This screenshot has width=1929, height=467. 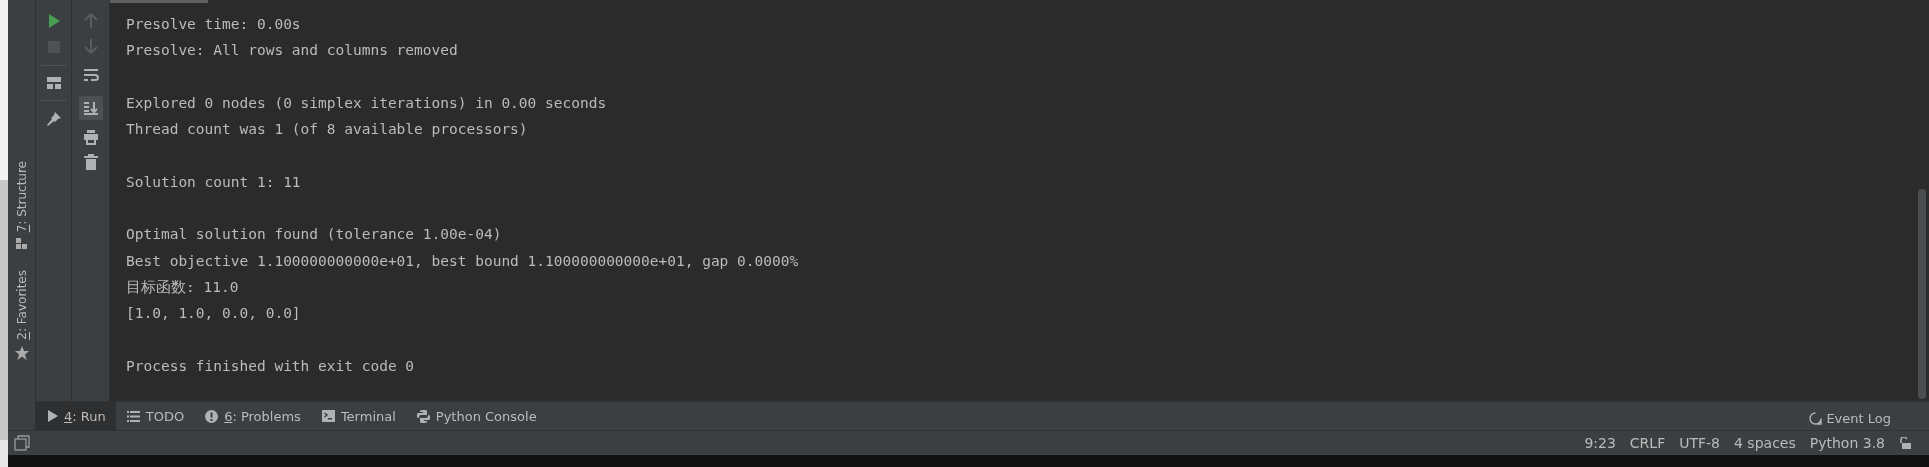 I want to click on terminal-icon, so click(x=328, y=416).